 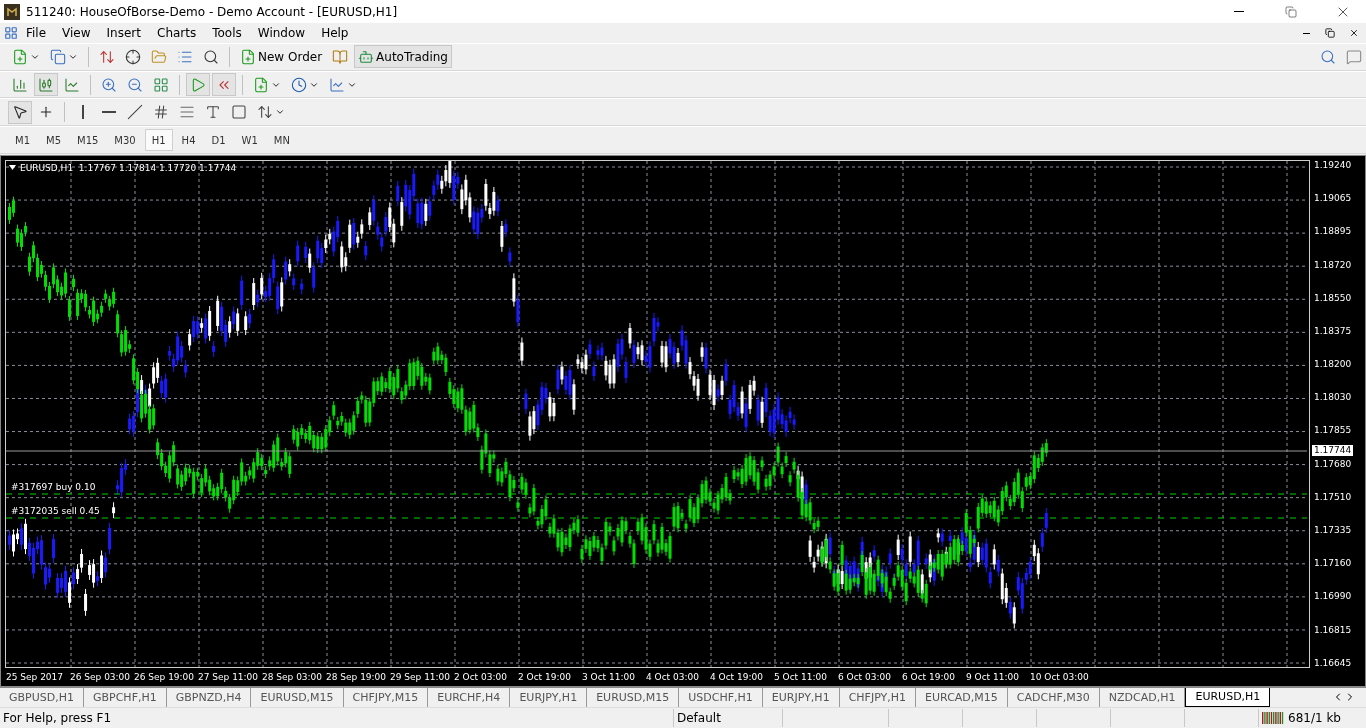 What do you see at coordinates (123, 33) in the screenshot?
I see `menu-item: Insert` at bounding box center [123, 33].